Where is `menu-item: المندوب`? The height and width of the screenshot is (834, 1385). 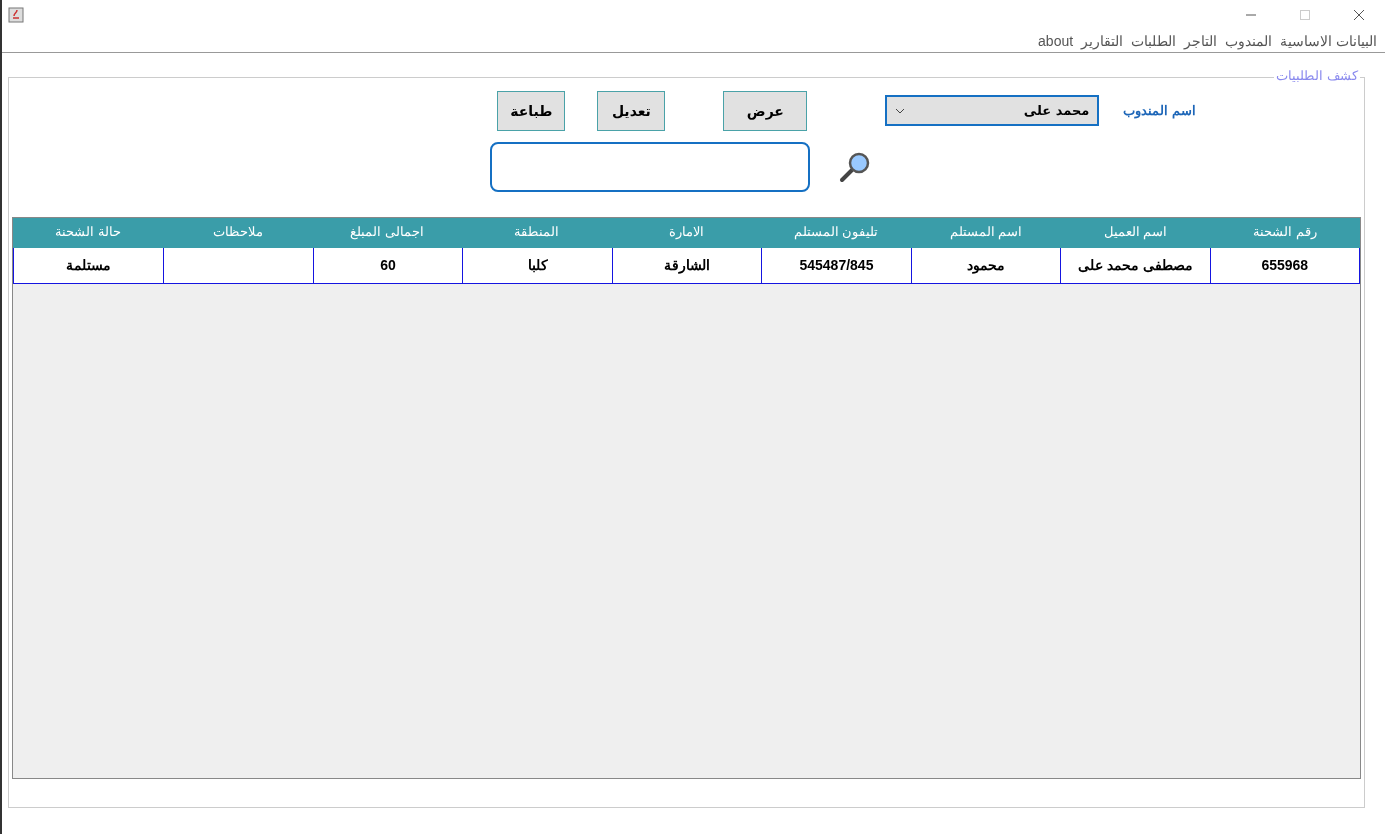
menu-item: المندوب is located at coordinates (1249, 41).